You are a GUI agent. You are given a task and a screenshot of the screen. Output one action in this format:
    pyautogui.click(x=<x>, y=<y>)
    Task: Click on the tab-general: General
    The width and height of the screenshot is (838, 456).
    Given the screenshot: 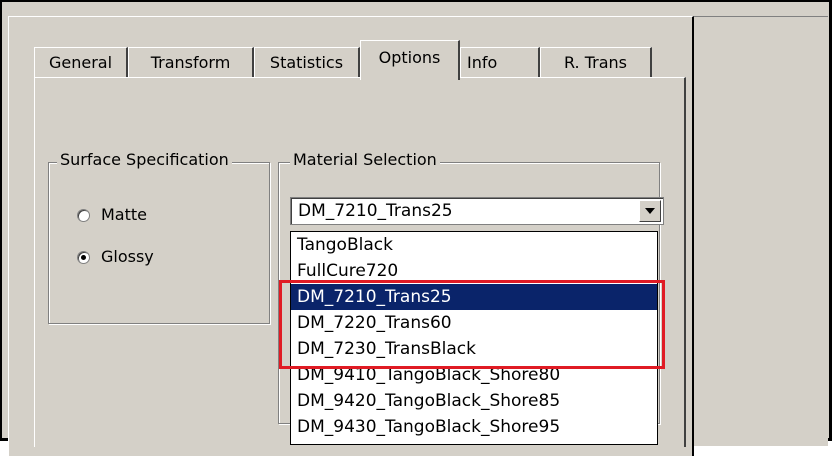 What is the action you would take?
    pyautogui.click(x=81, y=62)
    